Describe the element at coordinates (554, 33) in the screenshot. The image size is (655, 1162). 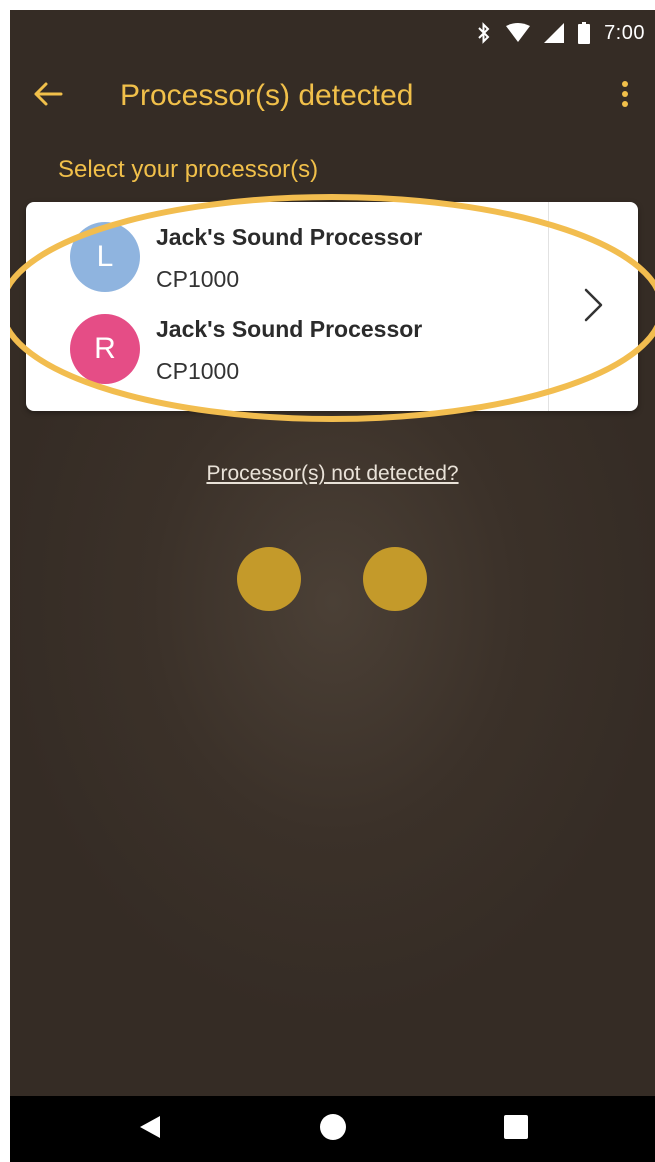
I see `signal-icon` at that location.